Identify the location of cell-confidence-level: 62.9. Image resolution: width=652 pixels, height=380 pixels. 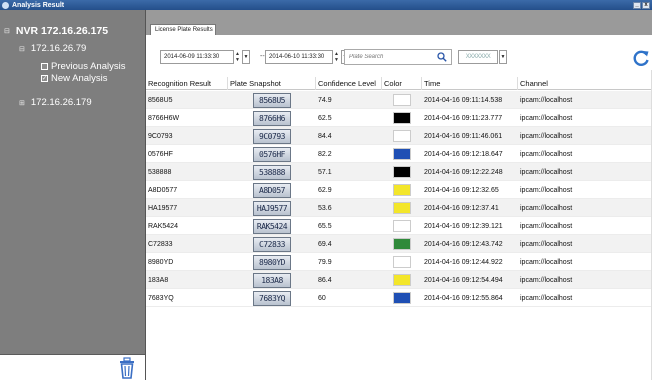
(325, 190).